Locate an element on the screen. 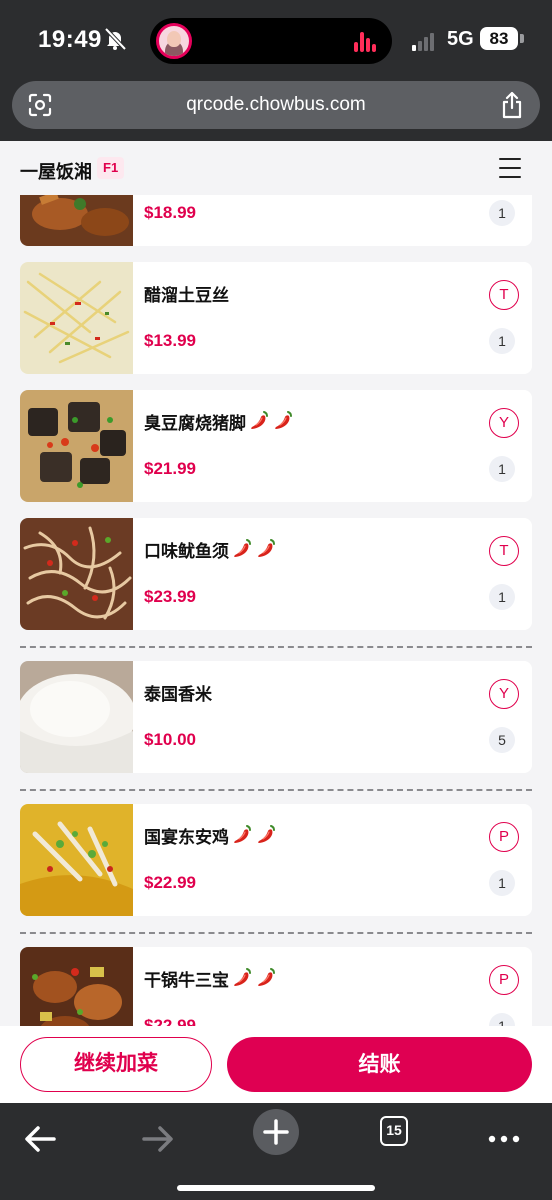 This screenshot has height=1200, width=552. restaurant-header: 一屋饭湘 F1 is located at coordinates (276, 168).